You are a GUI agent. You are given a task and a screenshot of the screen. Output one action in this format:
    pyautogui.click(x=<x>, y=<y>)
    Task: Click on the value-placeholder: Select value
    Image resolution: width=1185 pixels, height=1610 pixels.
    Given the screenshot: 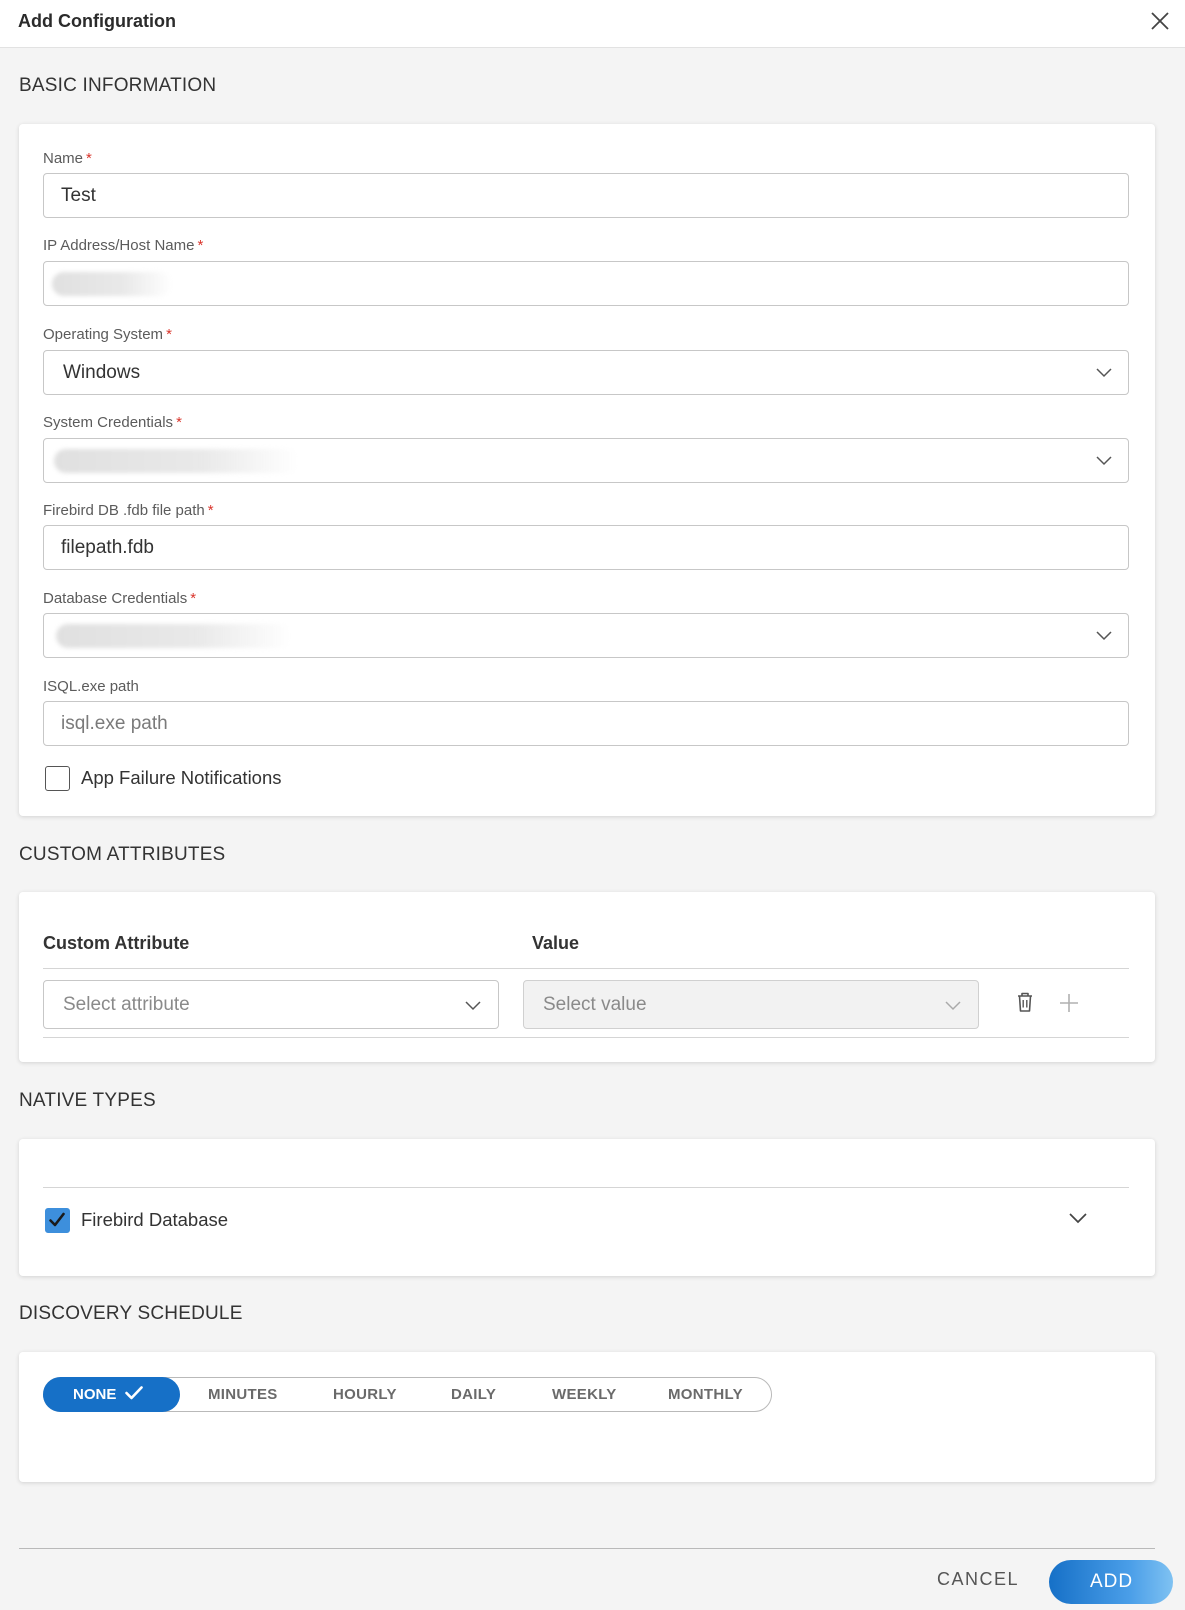 What is the action you would take?
    pyautogui.click(x=595, y=1004)
    